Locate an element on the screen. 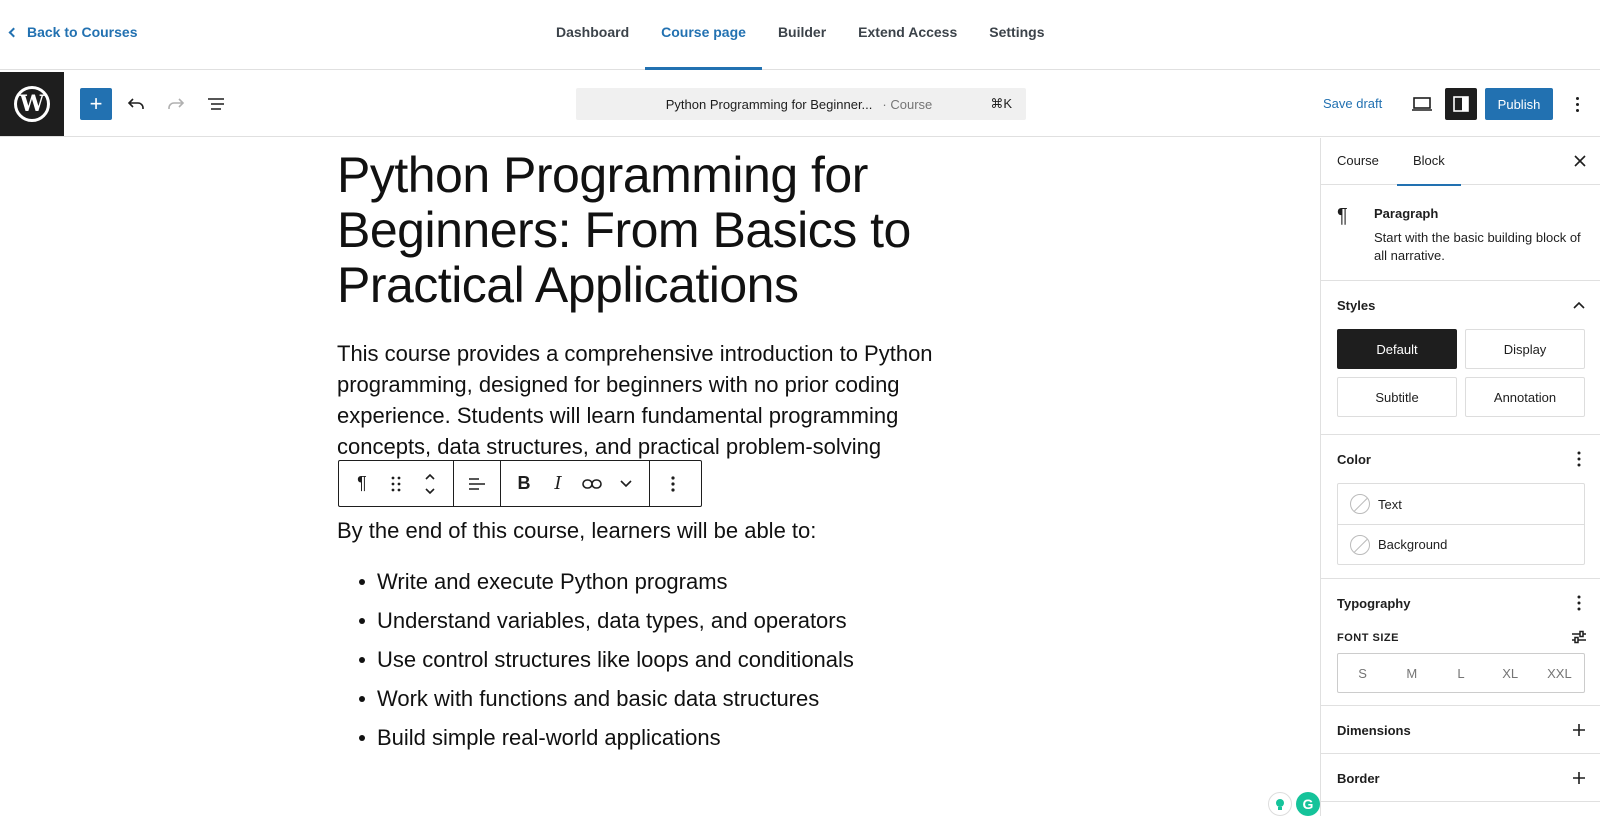 This screenshot has width=1600, height=816. toolbar-group-options is located at coordinates (673, 483).